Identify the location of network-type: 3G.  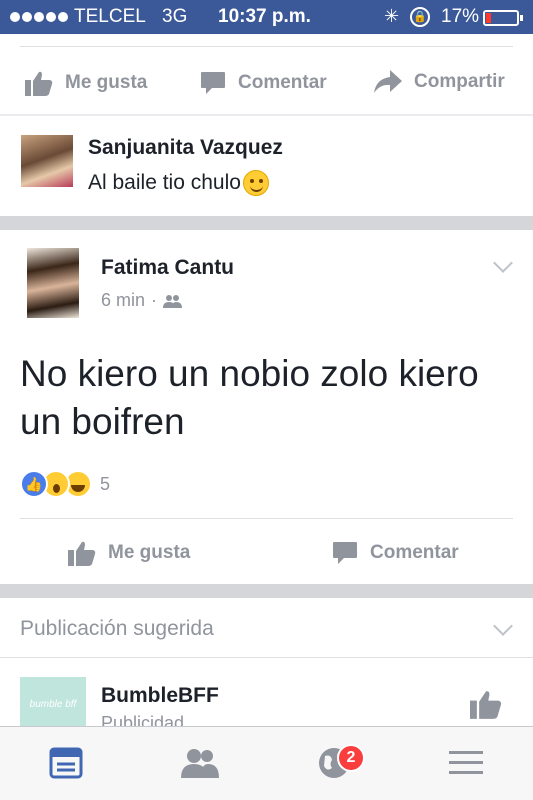
(175, 16).